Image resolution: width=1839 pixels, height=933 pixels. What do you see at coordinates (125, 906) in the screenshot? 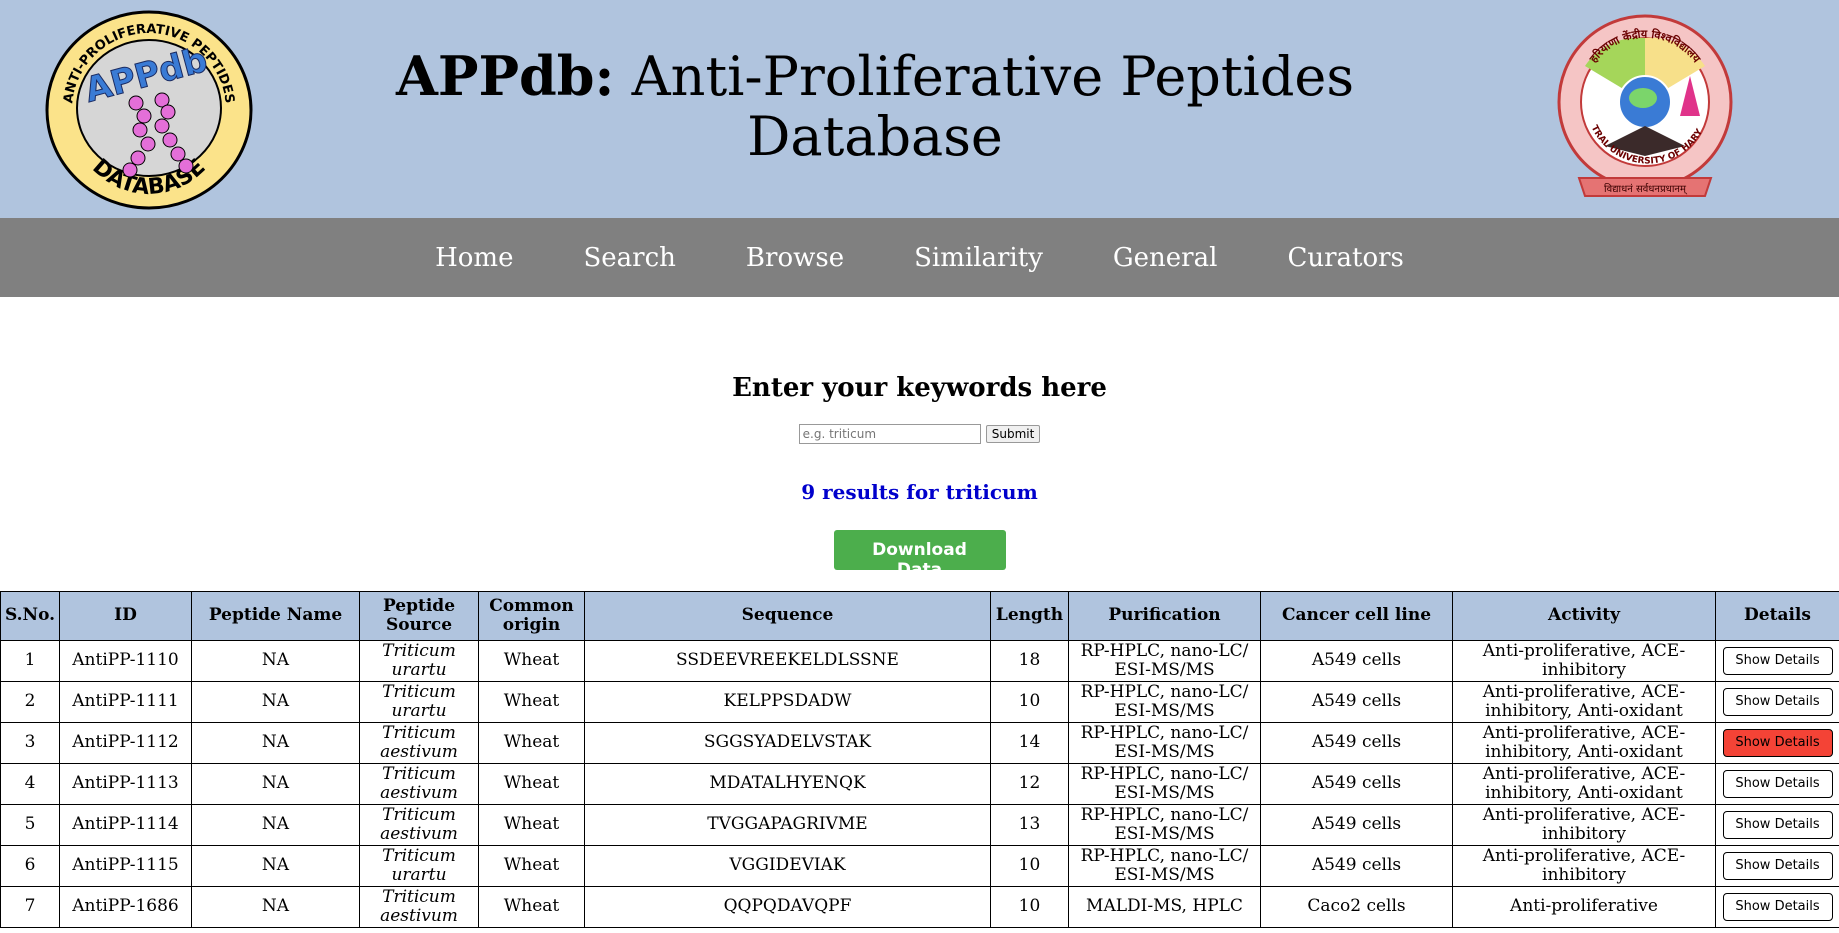
I see `peptide-id-cell: AntiPP-1686` at bounding box center [125, 906].